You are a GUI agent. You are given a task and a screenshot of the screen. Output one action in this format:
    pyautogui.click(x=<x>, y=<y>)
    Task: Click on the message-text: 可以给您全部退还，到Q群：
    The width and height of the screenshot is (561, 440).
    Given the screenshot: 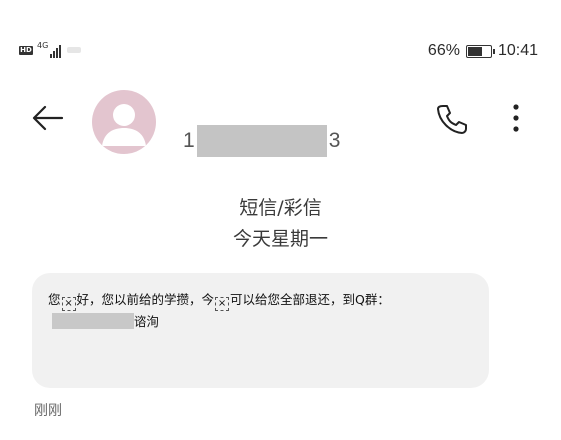 What is the action you would take?
    pyautogui.click(x=310, y=299)
    